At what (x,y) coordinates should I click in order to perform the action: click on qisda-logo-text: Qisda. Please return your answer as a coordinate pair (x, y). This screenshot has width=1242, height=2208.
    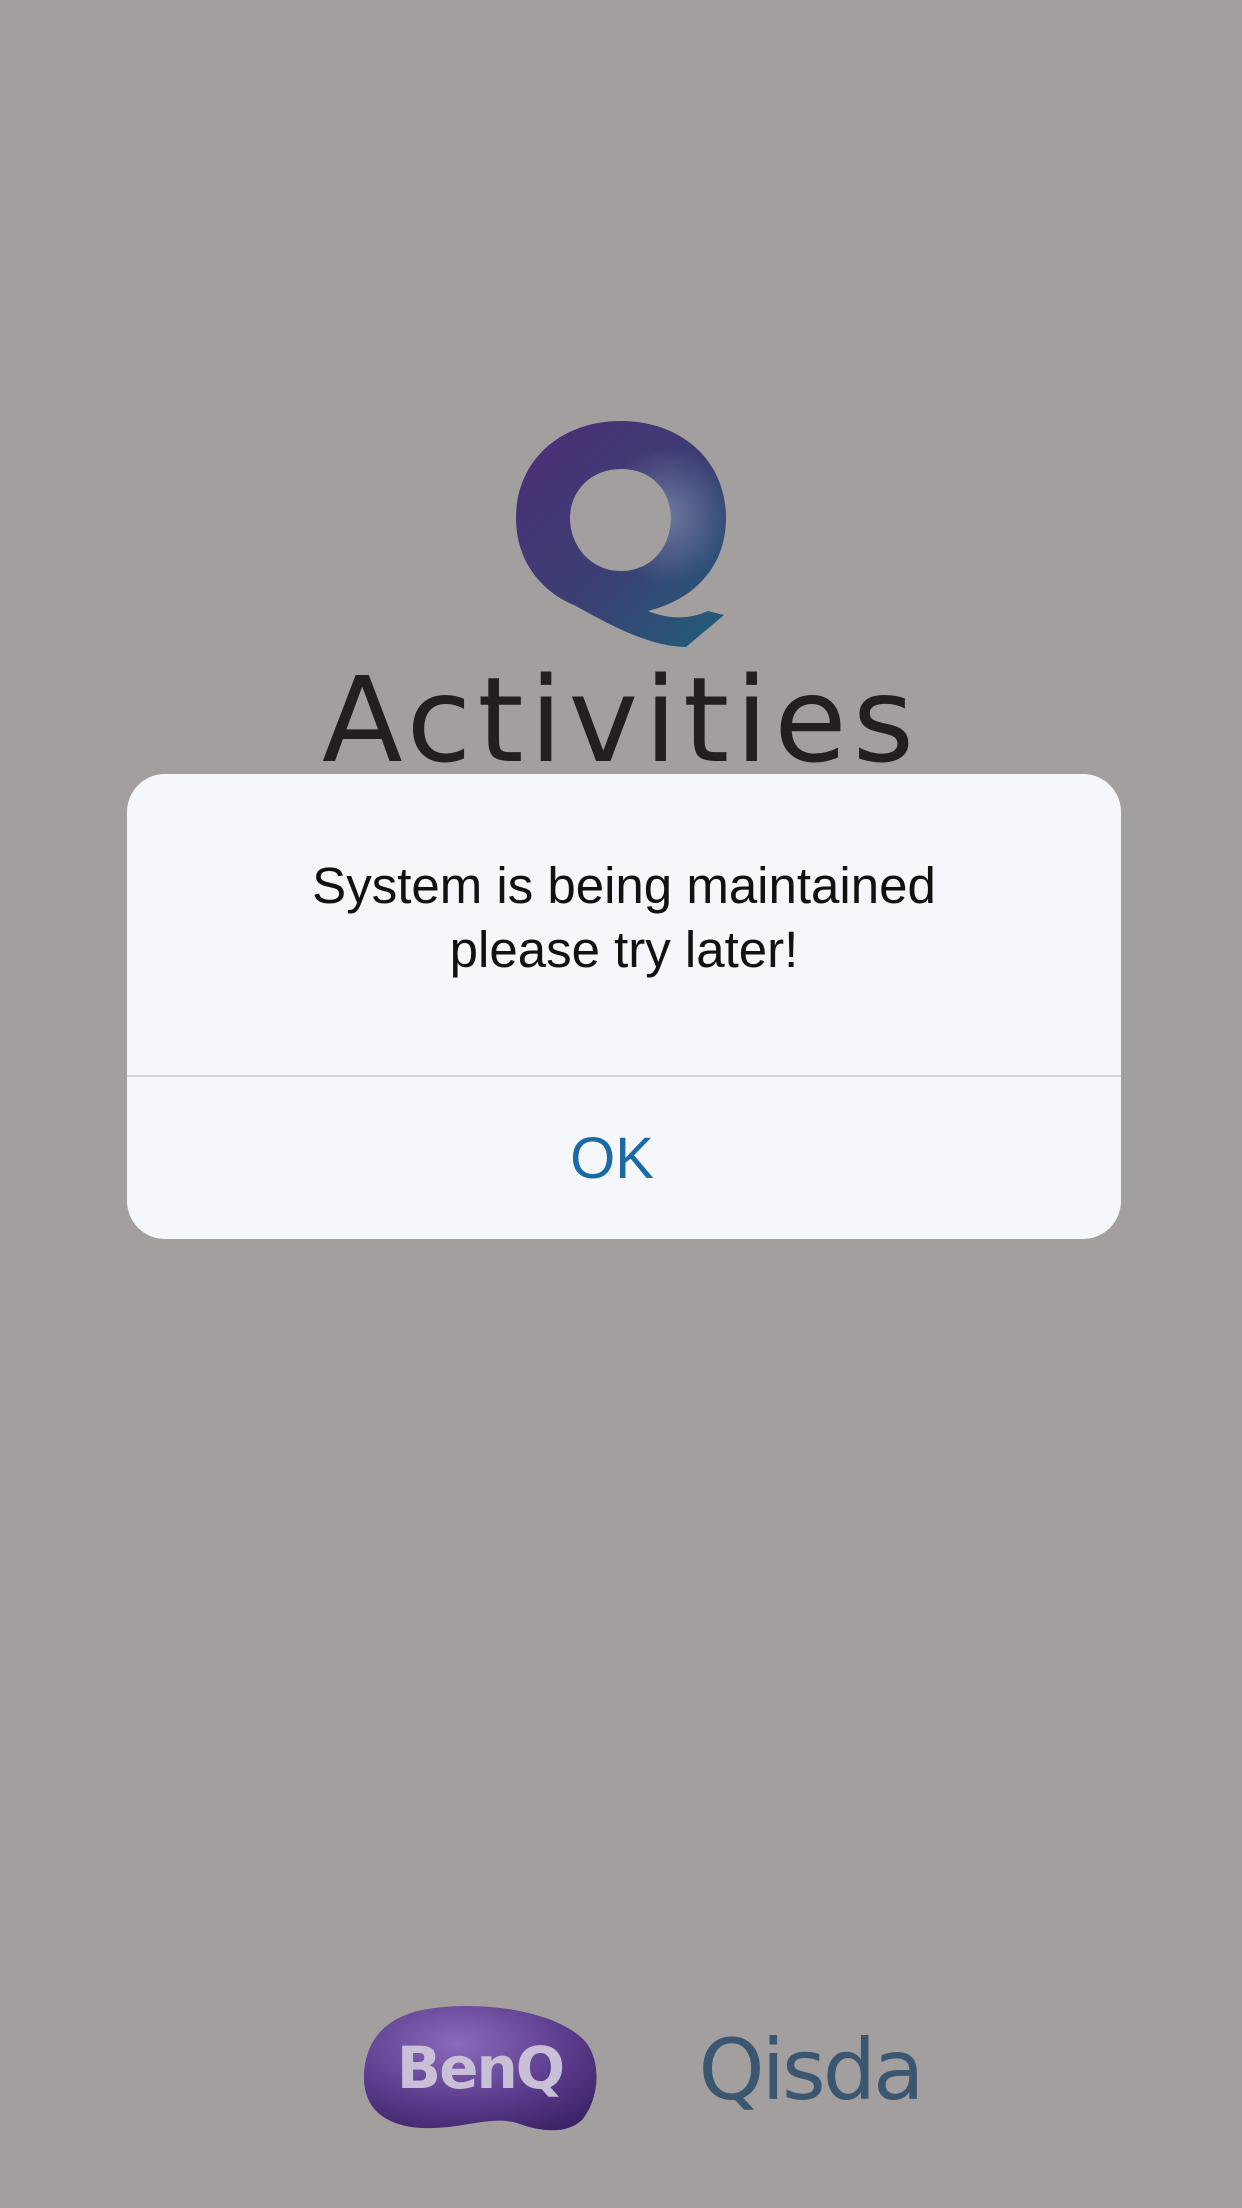
    Looking at the image, I should click on (809, 2070).